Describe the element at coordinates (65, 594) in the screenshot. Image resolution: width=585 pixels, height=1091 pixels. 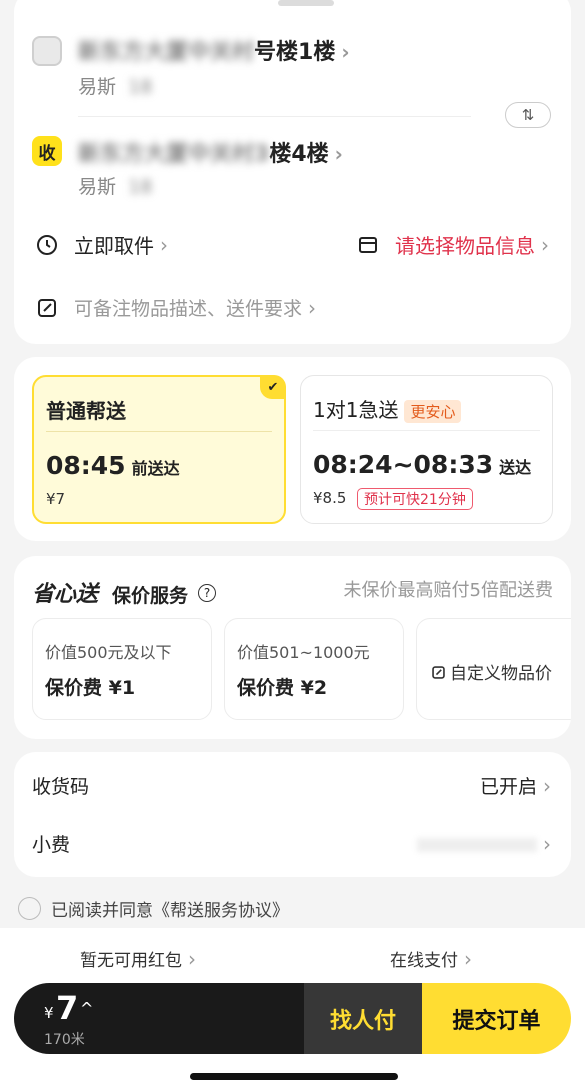
I see `insurance-logo: 省心送` at that location.